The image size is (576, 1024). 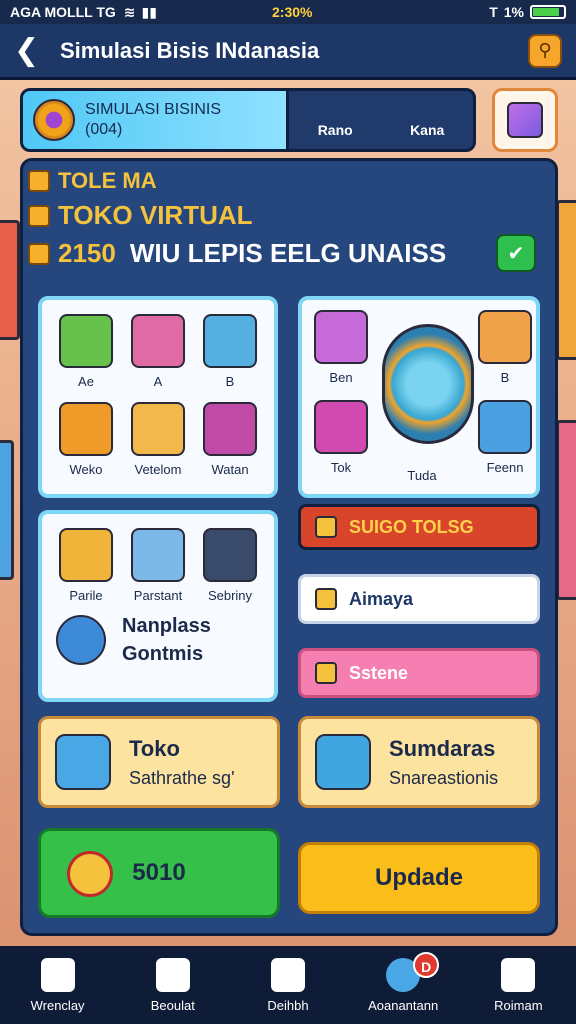 What do you see at coordinates (104, 129) in the screenshot?
I see `banner-subtitle: (004)` at bounding box center [104, 129].